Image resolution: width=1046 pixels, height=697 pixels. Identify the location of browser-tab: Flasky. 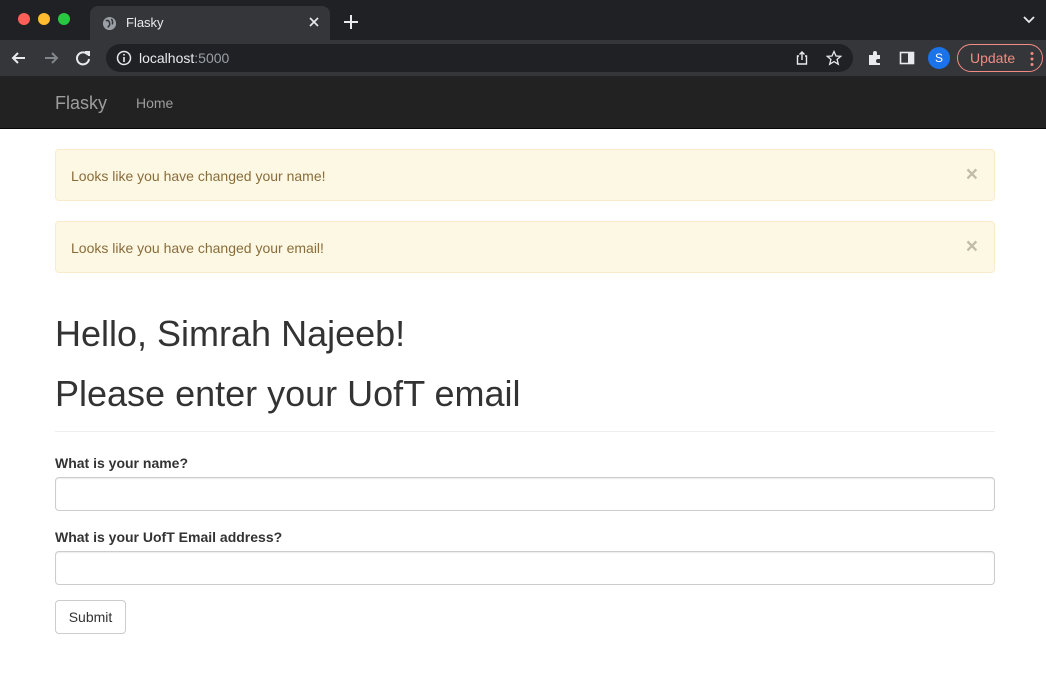
(210, 23).